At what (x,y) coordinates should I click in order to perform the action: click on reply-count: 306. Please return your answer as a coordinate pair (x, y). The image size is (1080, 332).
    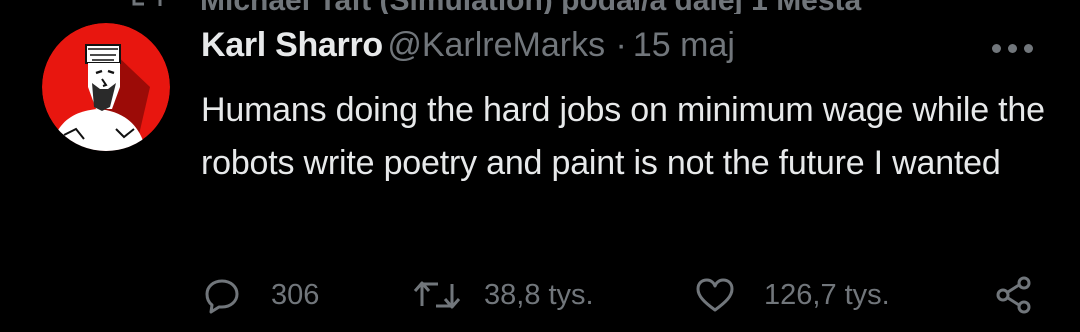
    Looking at the image, I should click on (295, 294).